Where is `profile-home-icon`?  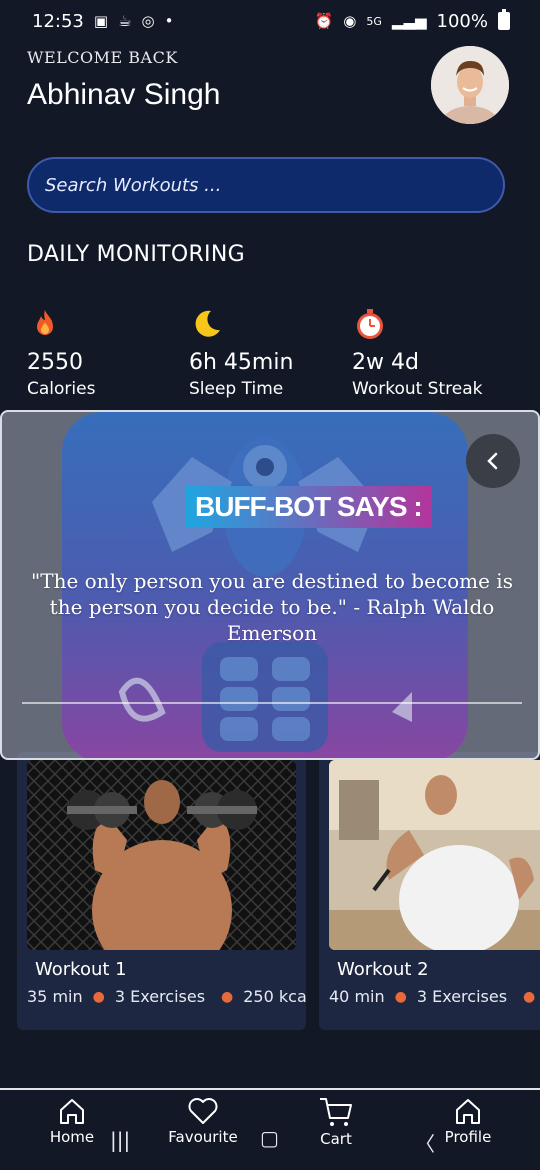
profile-home-icon is located at coordinates (468, 1111).